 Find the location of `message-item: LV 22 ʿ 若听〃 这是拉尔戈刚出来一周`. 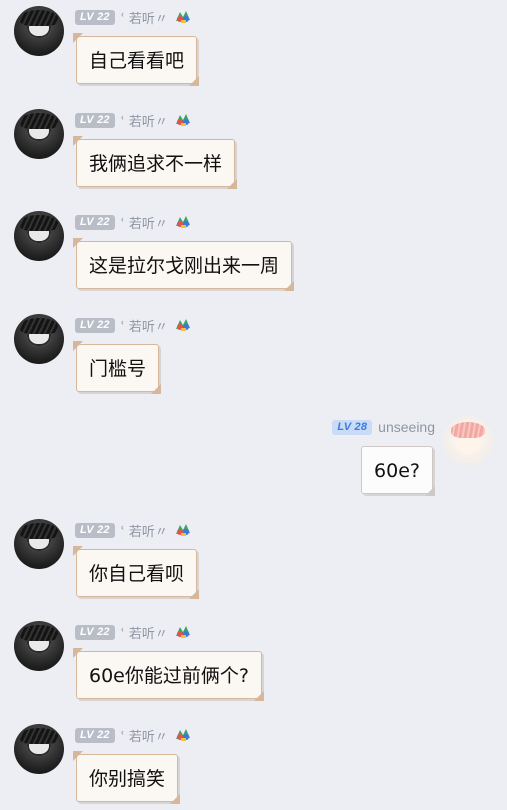

message-item: LV 22 ʿ 若听〃 这是拉尔戈刚出来一周 is located at coordinates (253, 257).